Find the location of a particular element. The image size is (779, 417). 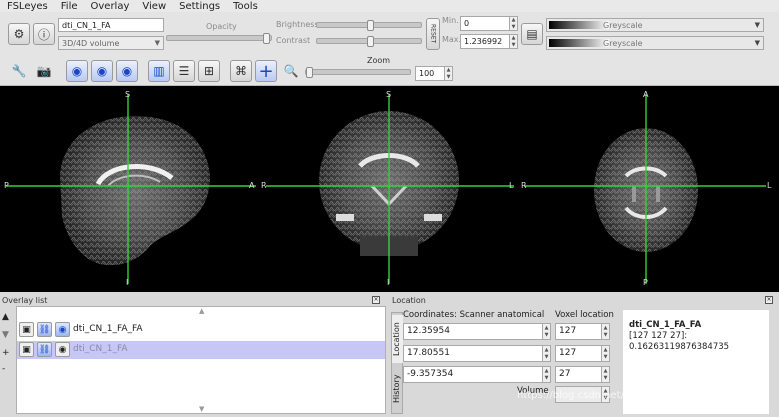

tab-location: Location is located at coordinates (397, 339).